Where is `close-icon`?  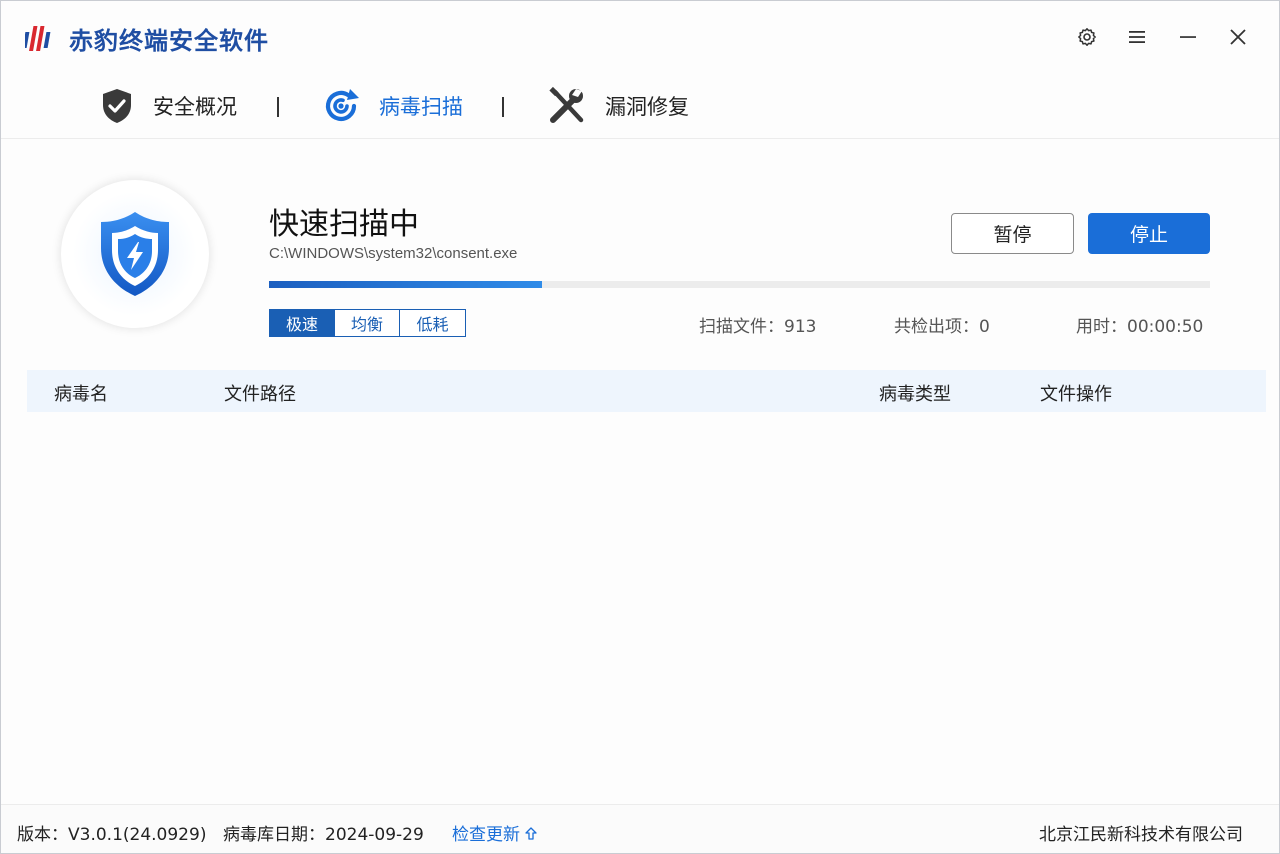 close-icon is located at coordinates (1238, 37).